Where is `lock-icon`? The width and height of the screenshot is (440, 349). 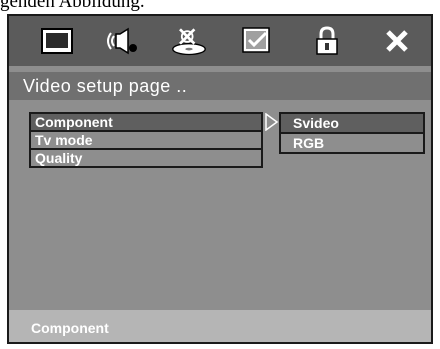 lock-icon is located at coordinates (327, 41).